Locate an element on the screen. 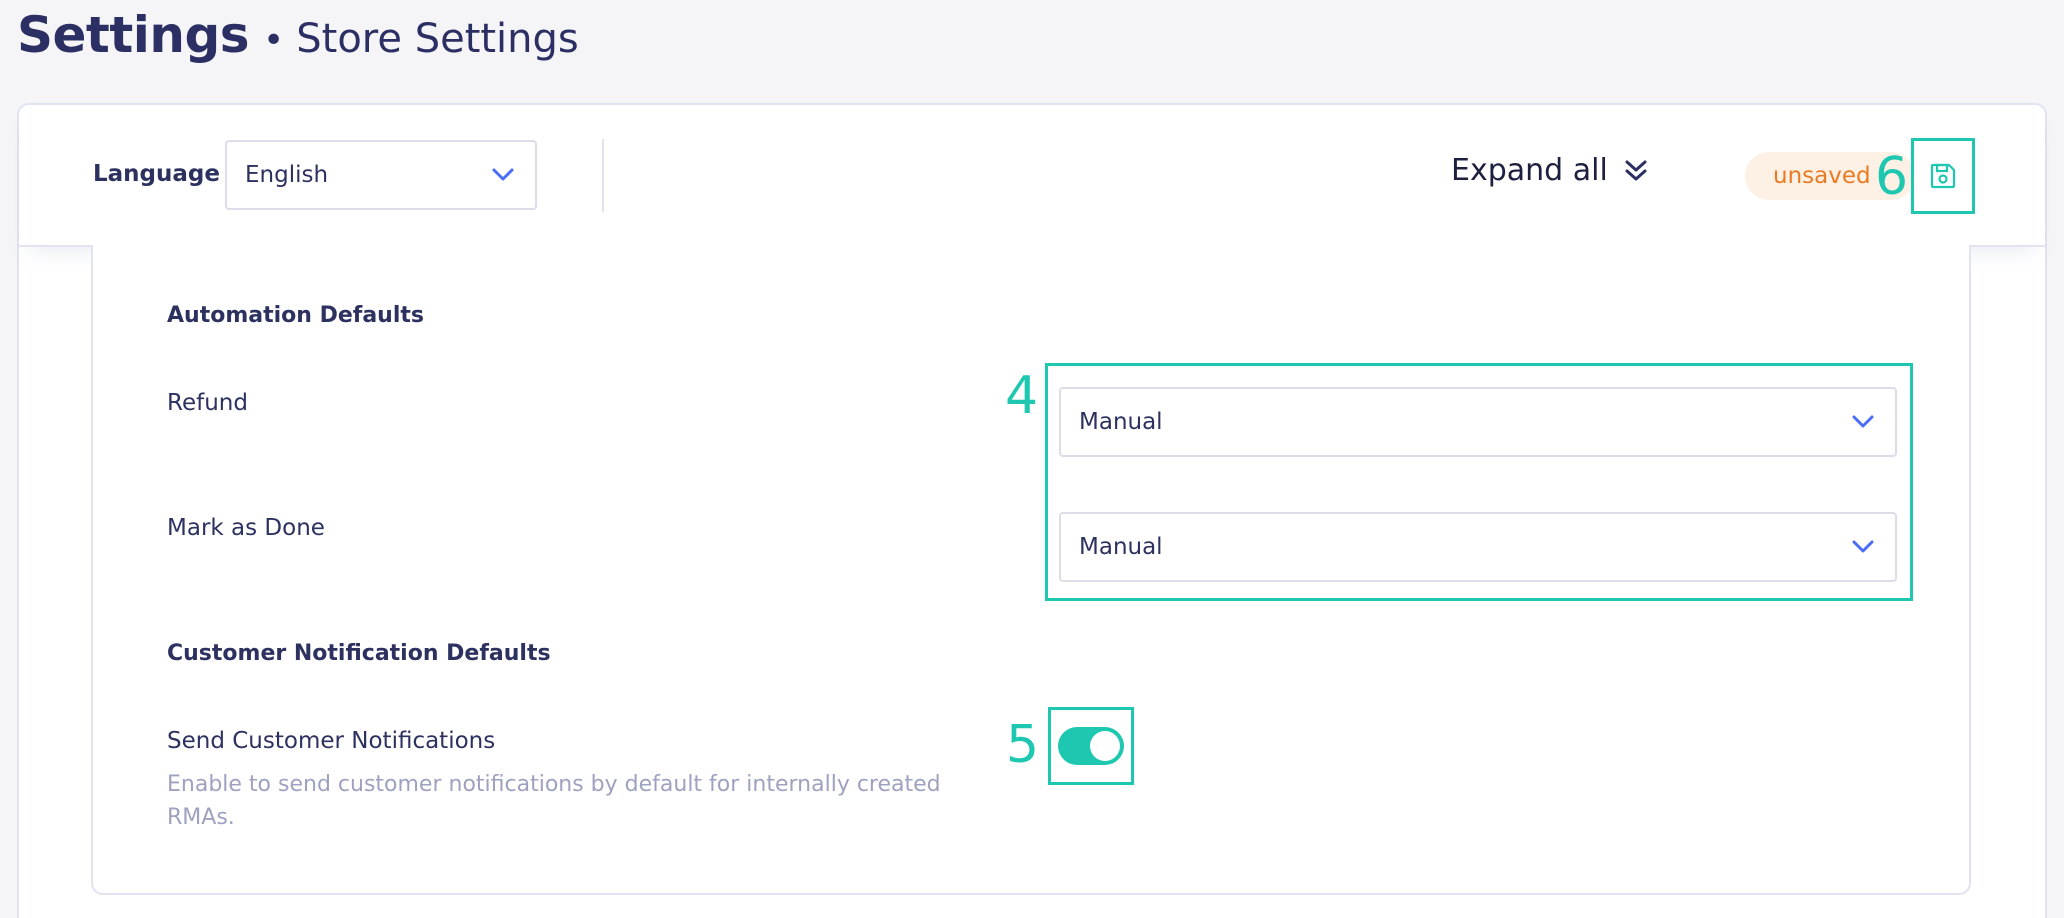 The width and height of the screenshot is (2064, 918). notification-toggle-highlight is located at coordinates (1091, 746).